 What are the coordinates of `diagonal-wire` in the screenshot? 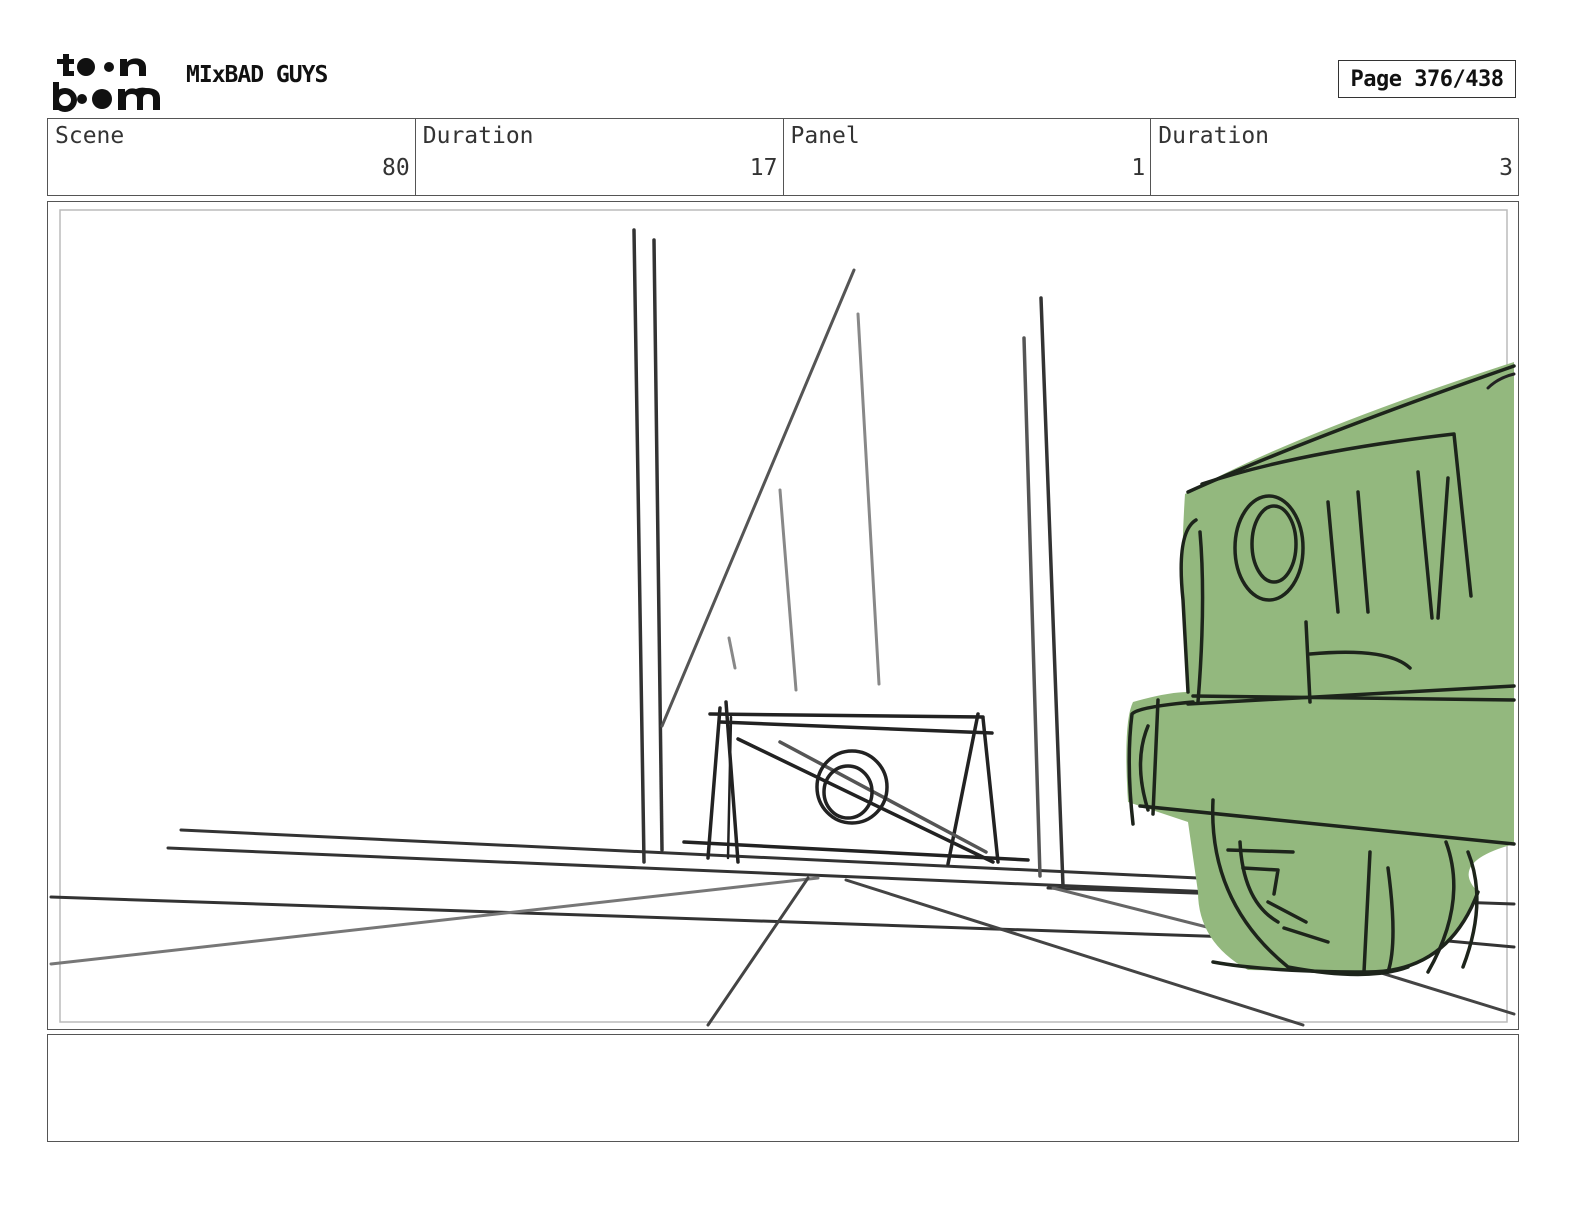 It's located at (758, 498).